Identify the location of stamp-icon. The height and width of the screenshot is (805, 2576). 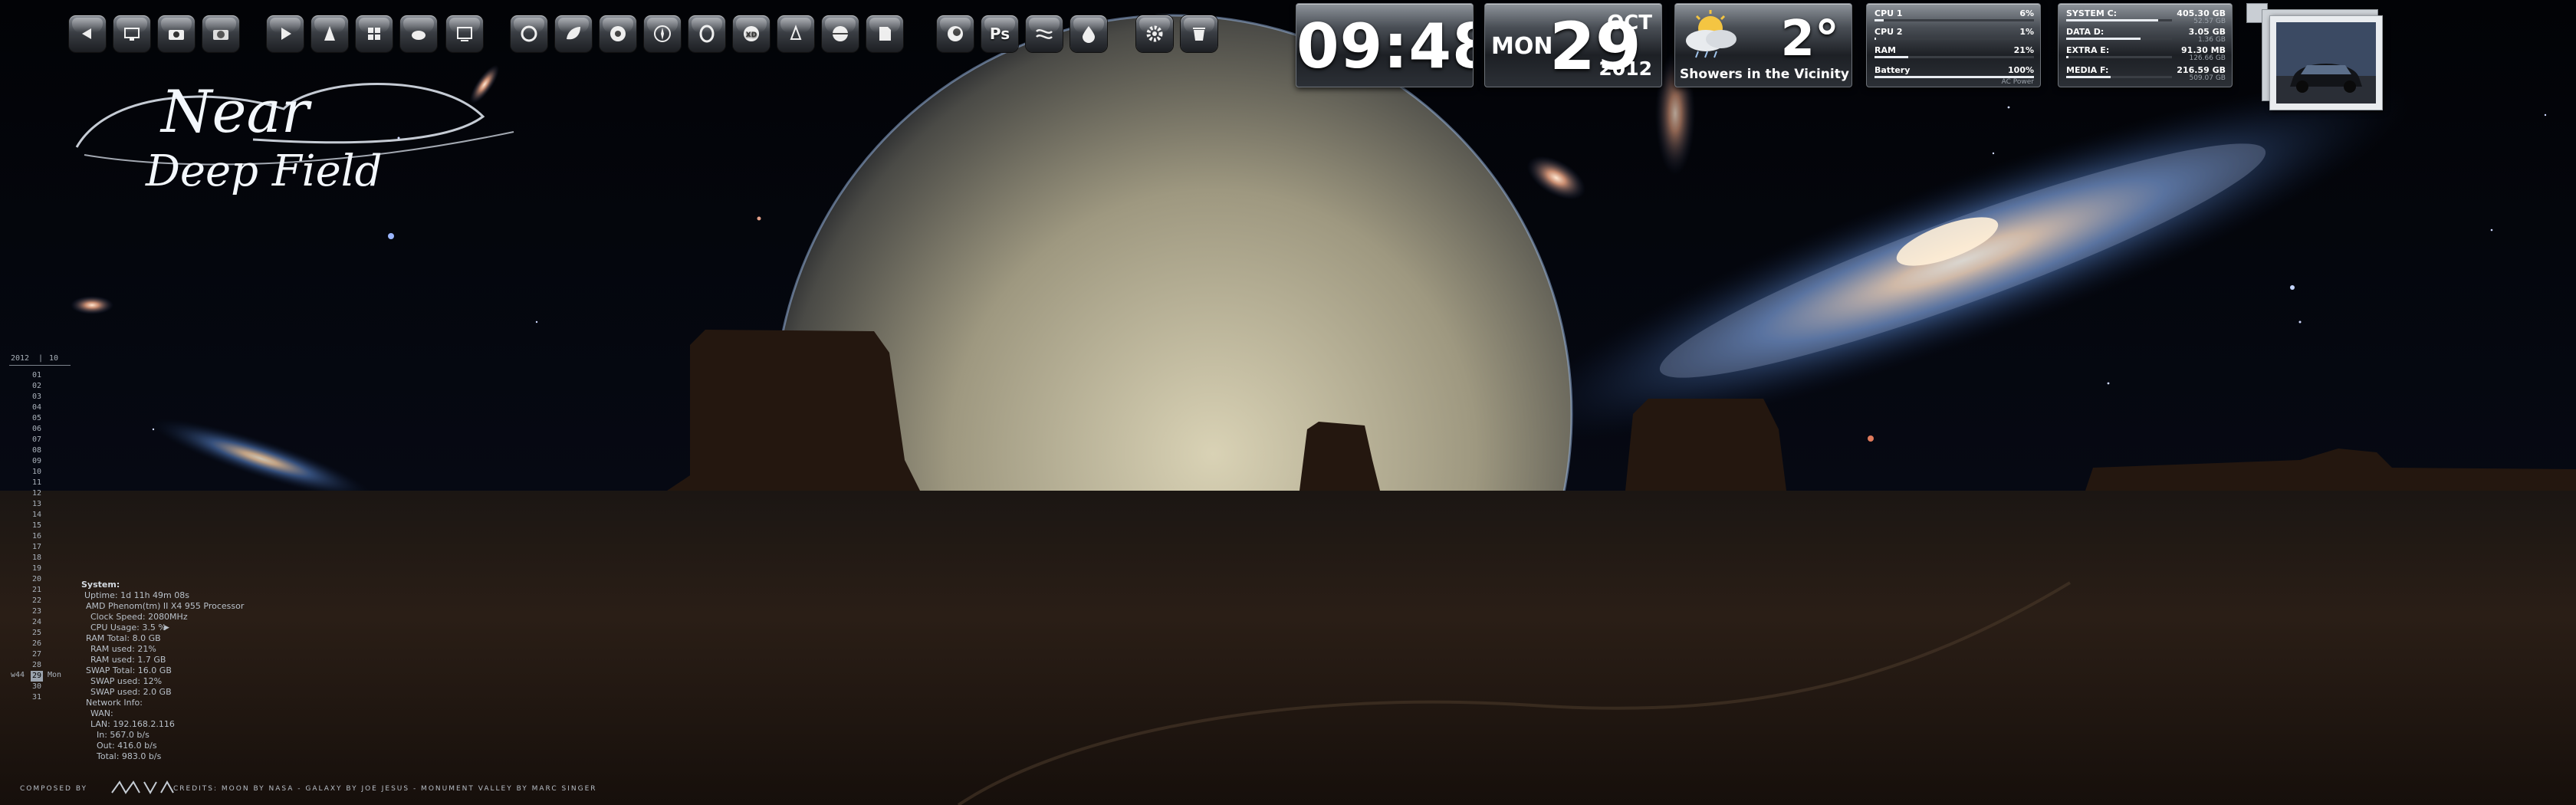
(796, 34).